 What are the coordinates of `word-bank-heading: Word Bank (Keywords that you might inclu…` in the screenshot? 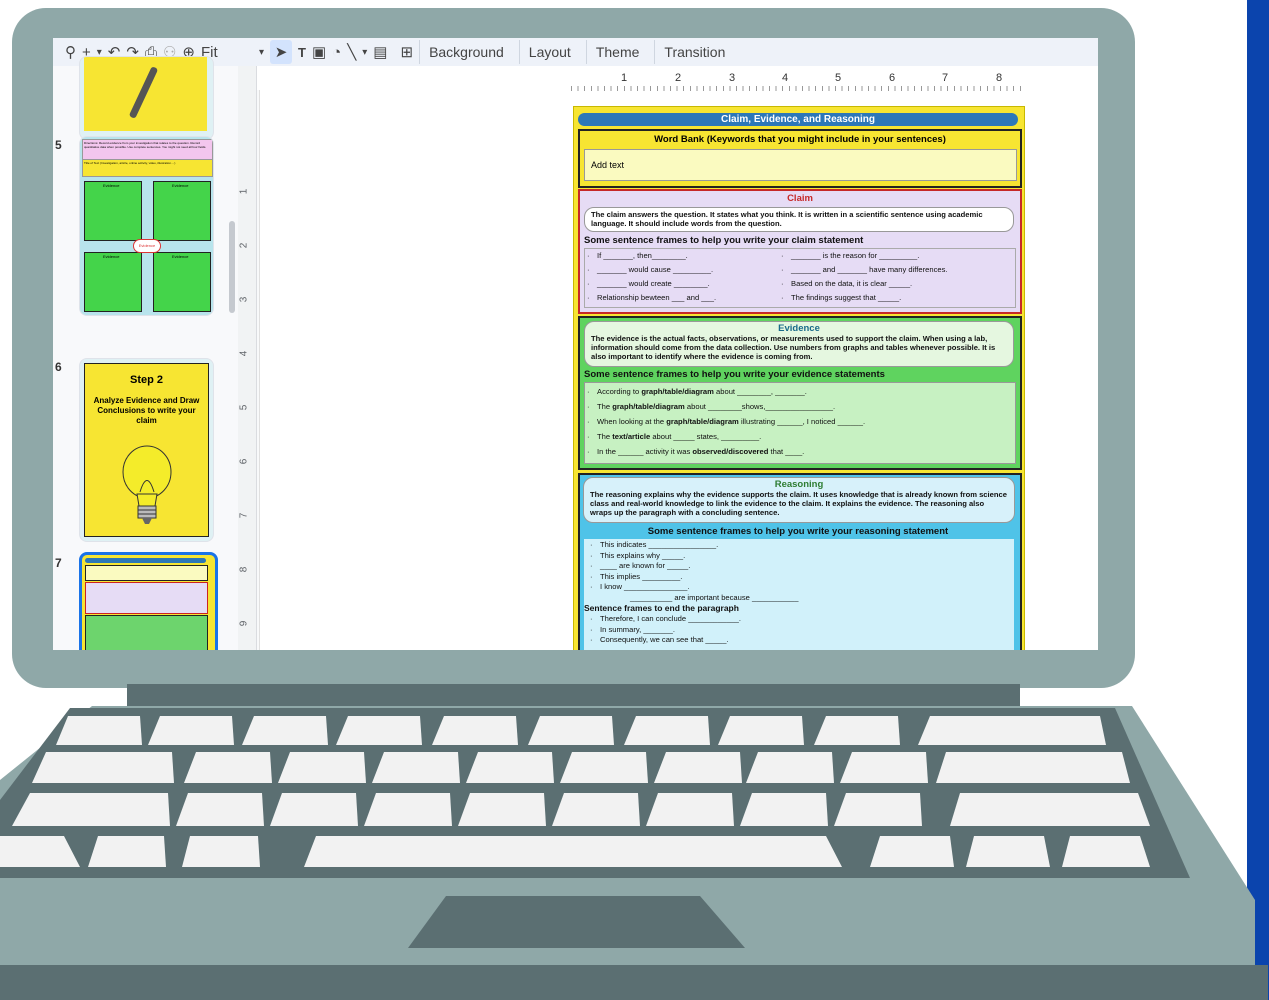 It's located at (800, 139).